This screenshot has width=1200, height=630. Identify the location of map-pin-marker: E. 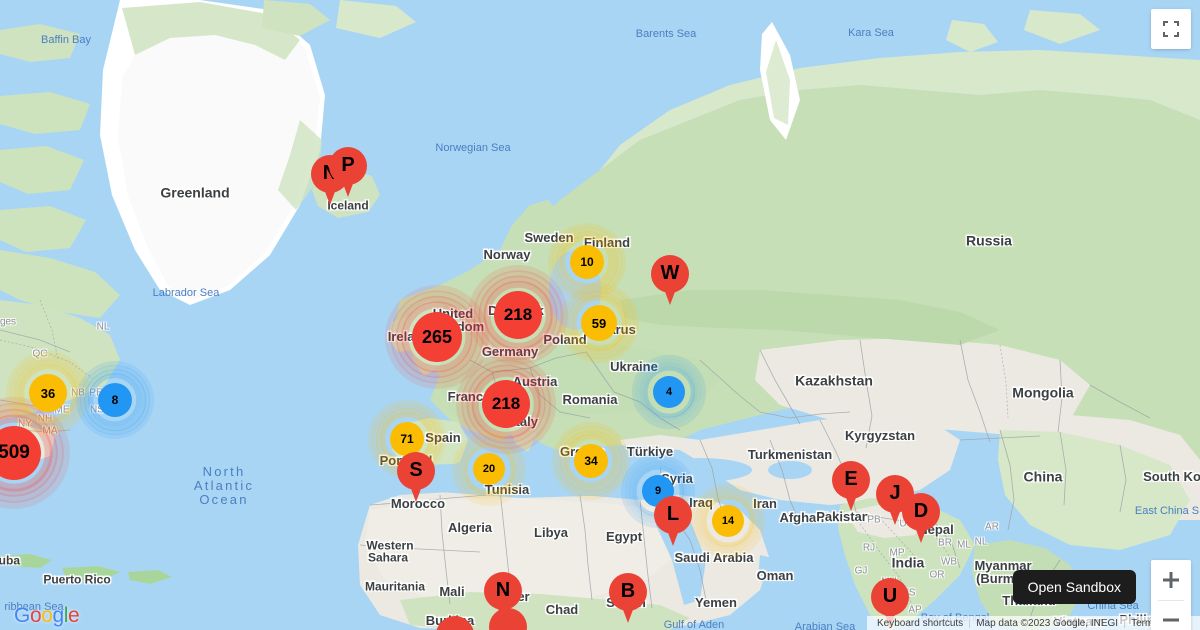
(851, 487).